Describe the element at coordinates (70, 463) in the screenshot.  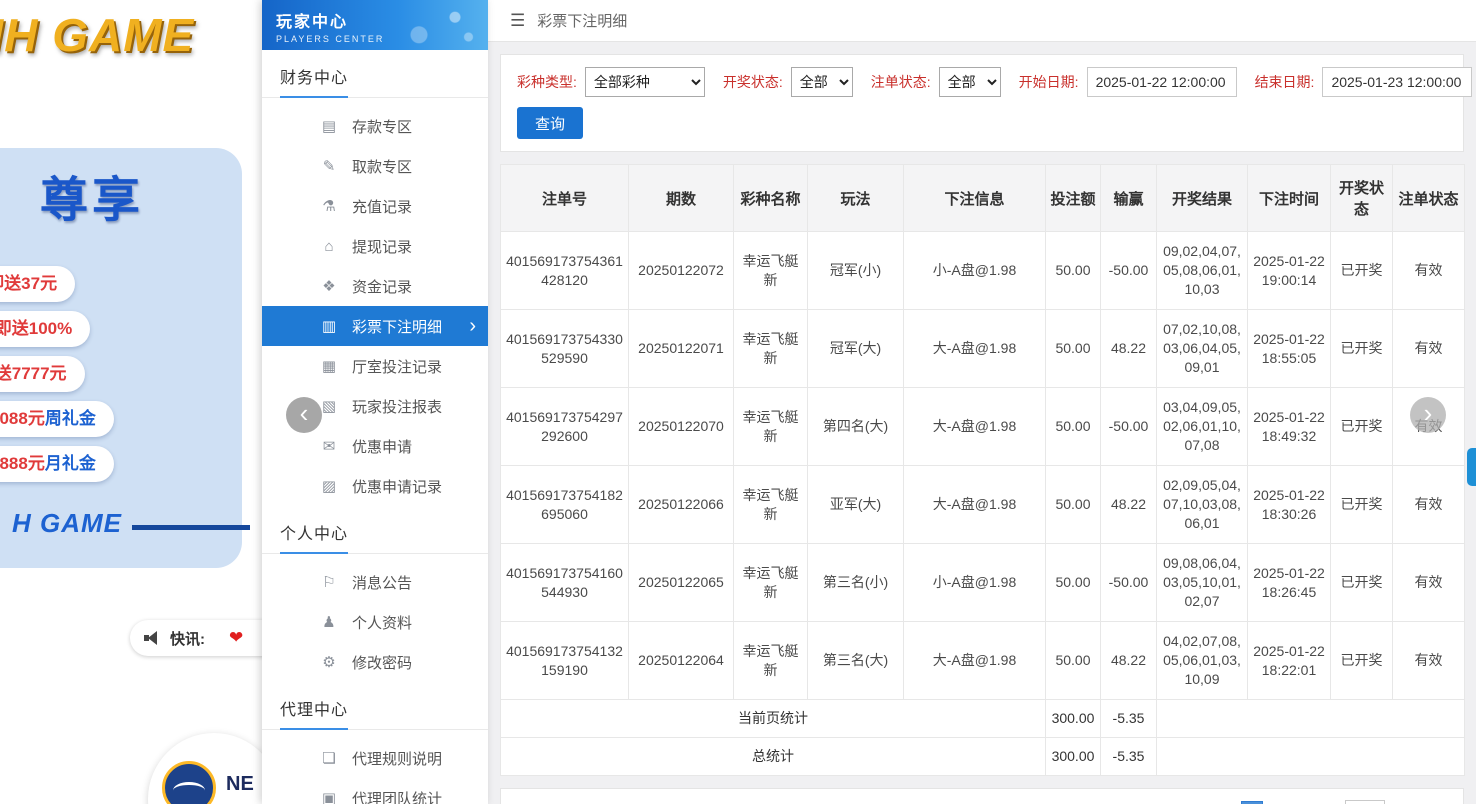
I see `promo-pill-text: 月礼金` at that location.